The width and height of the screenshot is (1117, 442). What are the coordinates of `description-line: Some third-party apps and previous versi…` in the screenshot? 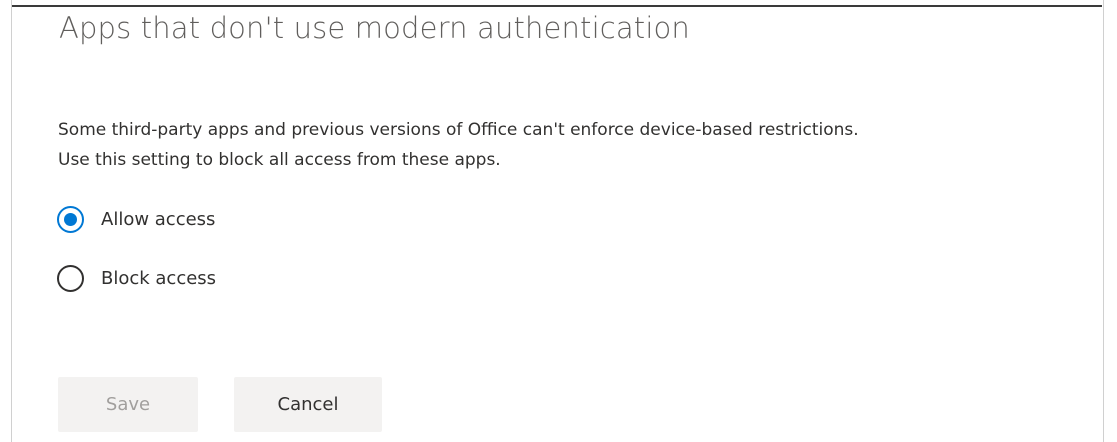 It's located at (458, 130).